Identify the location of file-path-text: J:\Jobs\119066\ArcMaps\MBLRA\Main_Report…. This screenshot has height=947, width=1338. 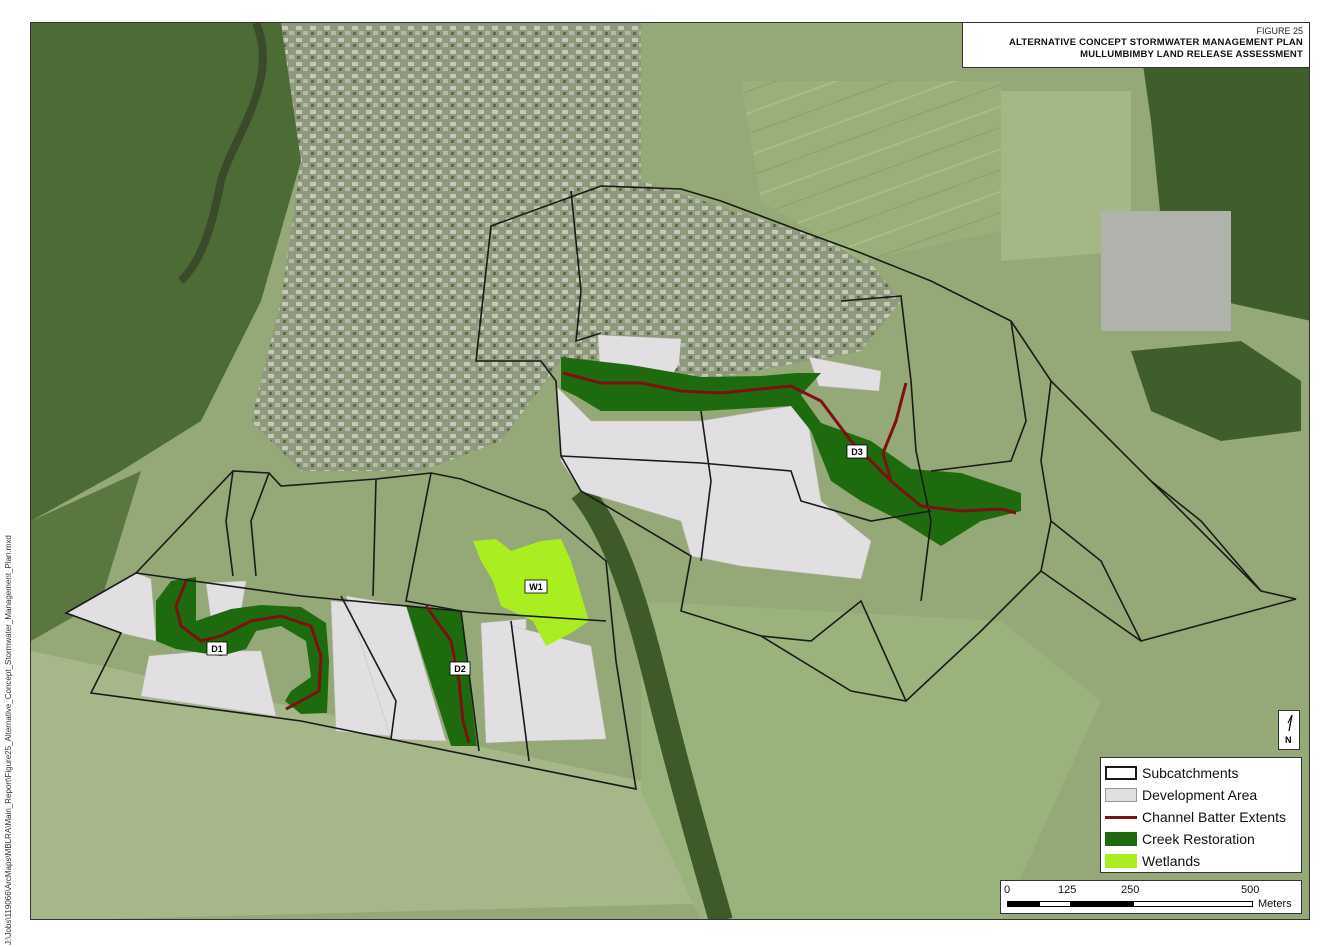
(8, 740).